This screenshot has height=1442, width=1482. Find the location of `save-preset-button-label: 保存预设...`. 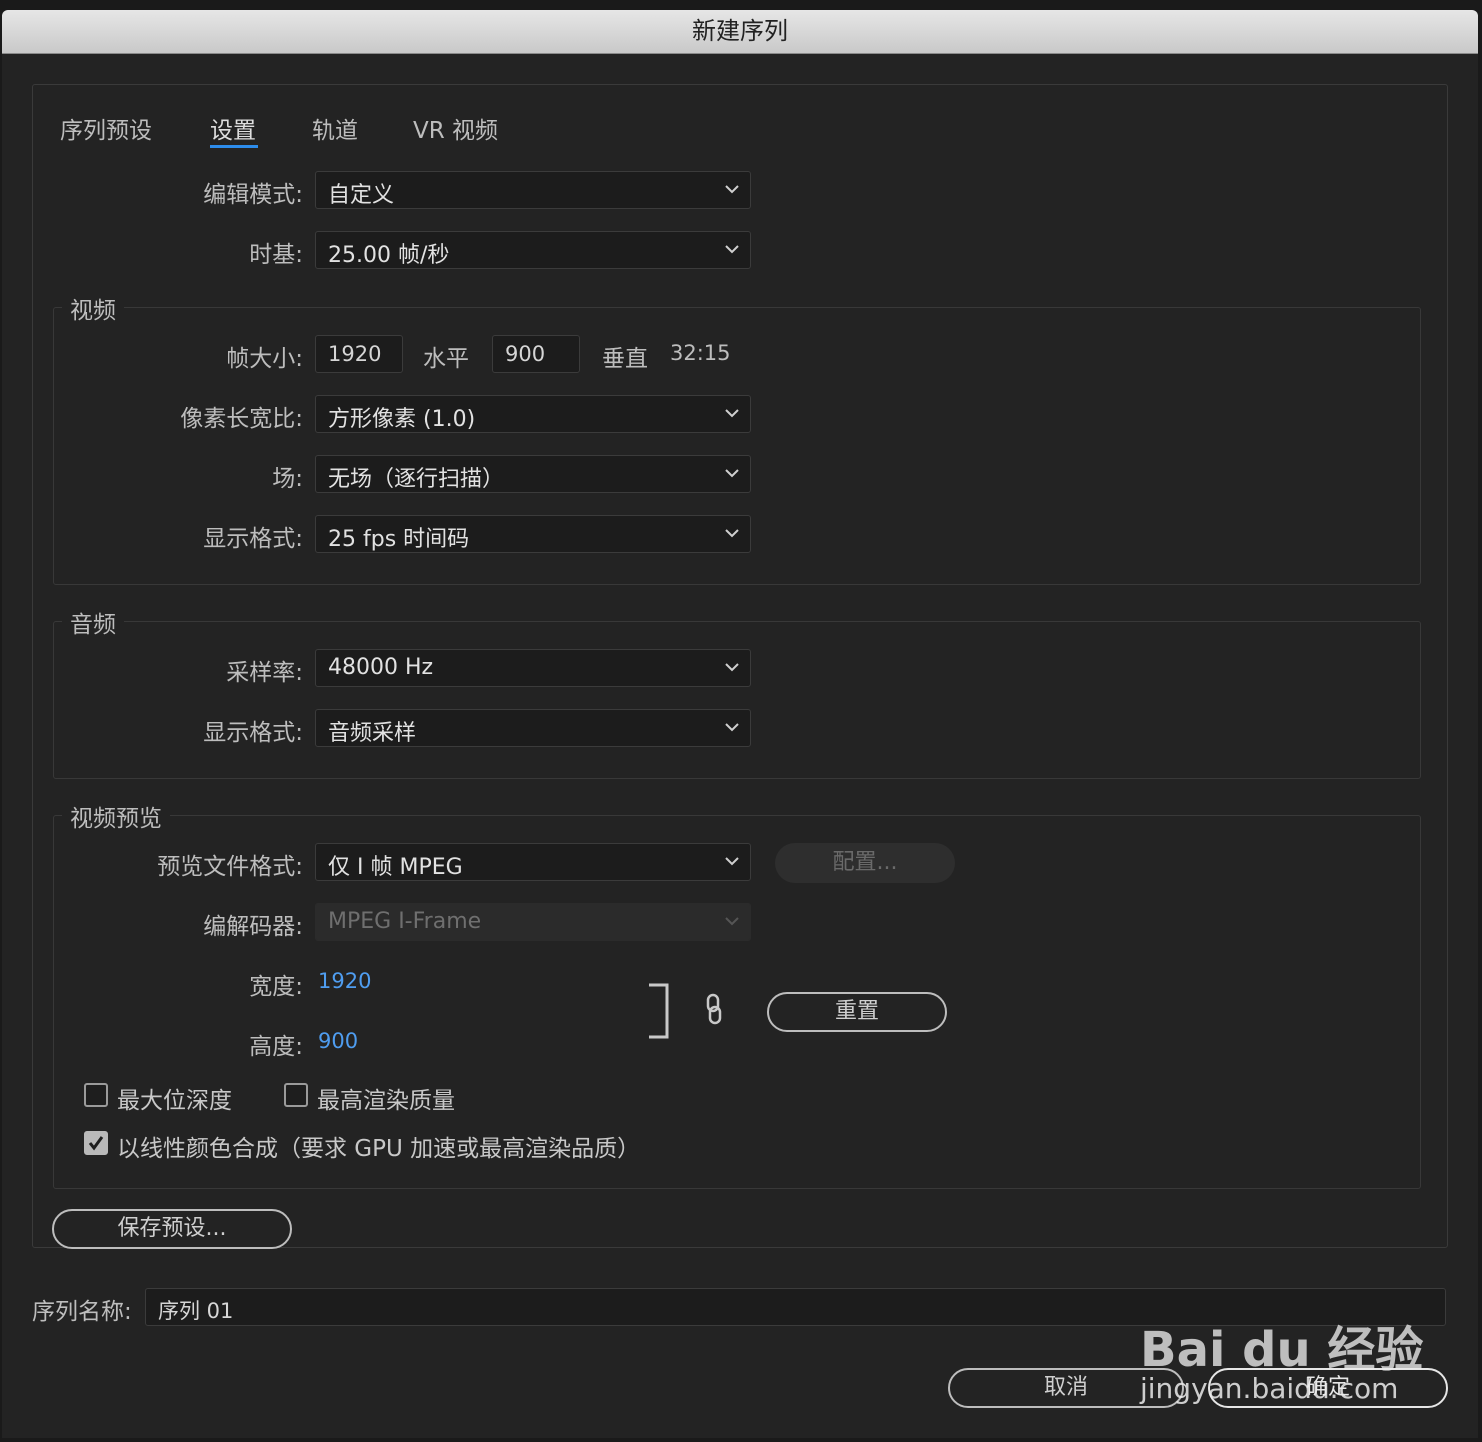

save-preset-button-label: 保存预设... is located at coordinates (172, 1228).